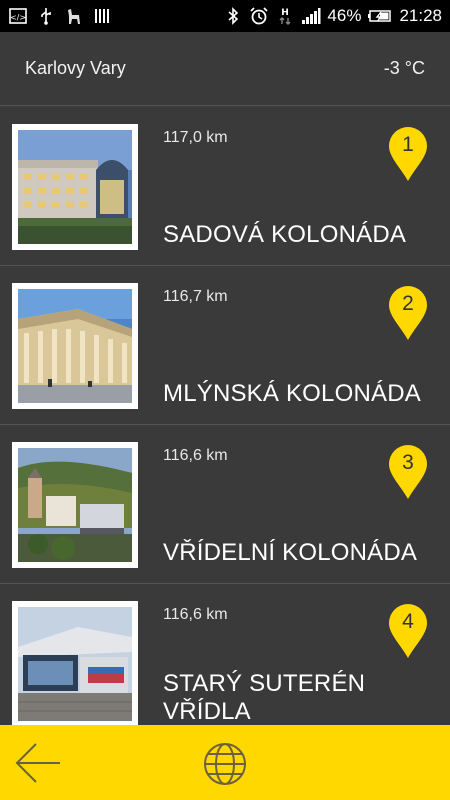  I want to click on pin-number: 4, so click(408, 621).